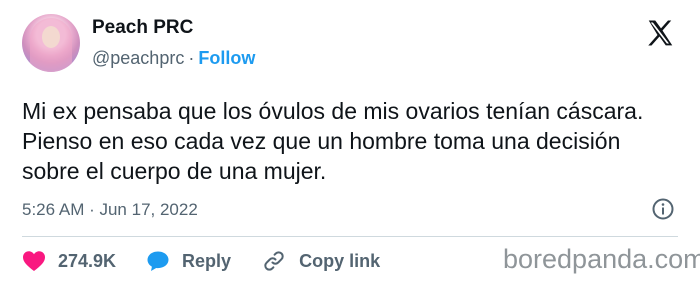 The image size is (700, 287). I want to click on copy-link-label: Copy link, so click(340, 260).